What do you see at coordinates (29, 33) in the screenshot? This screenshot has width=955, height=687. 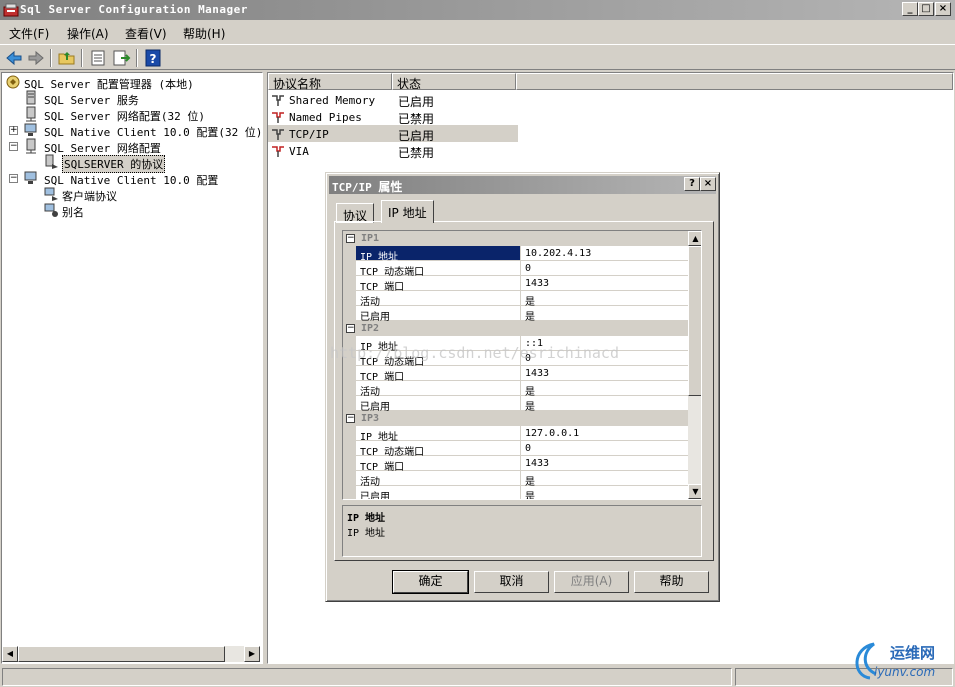 I see `menu-file: 文件(F)` at bounding box center [29, 33].